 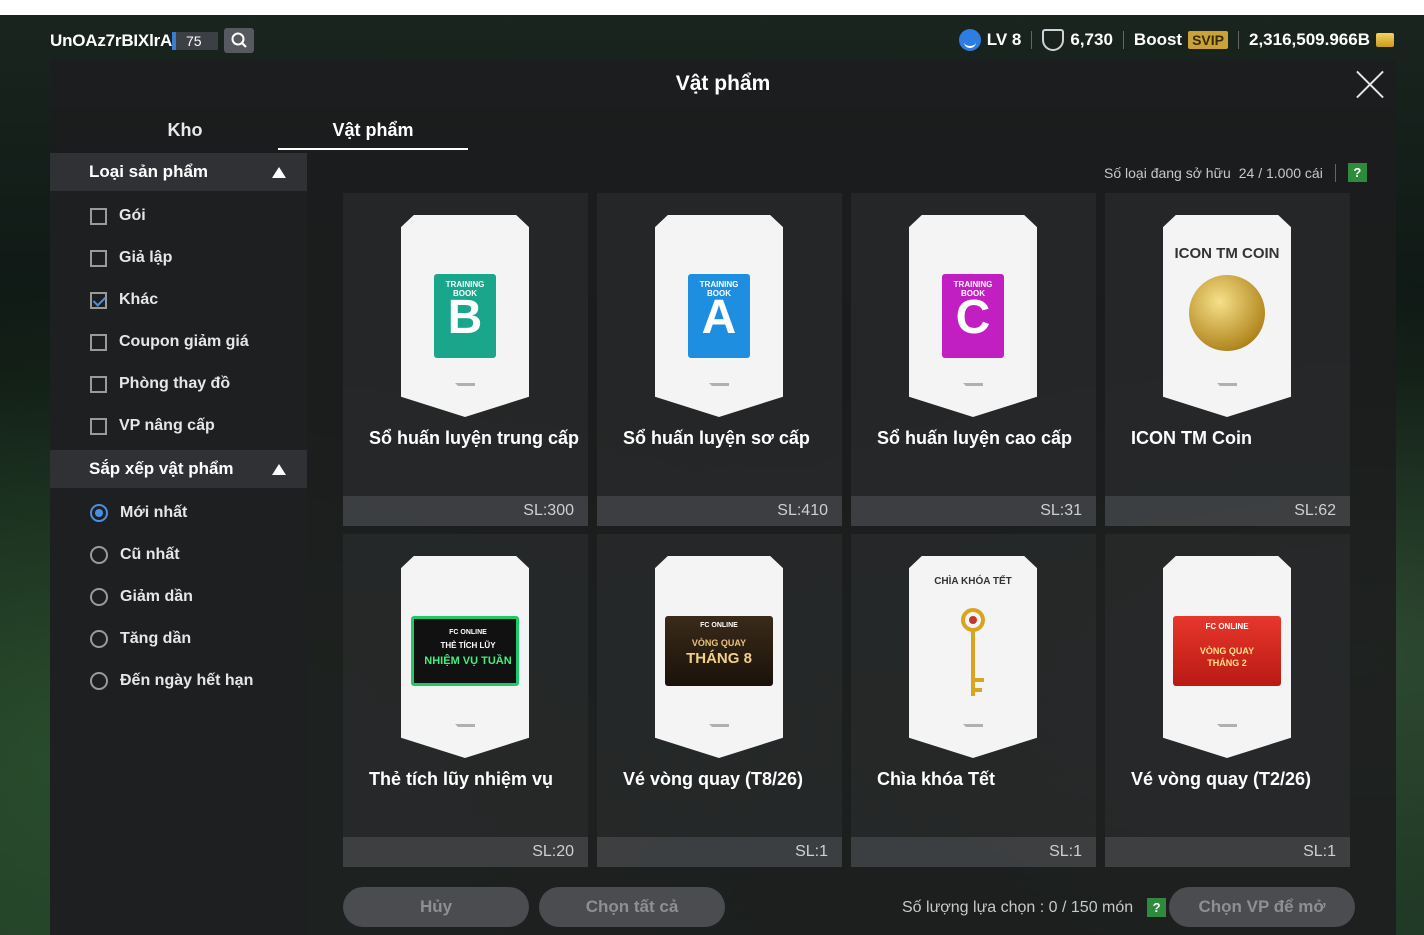 I want to click on filter-option-phong-thay-do: Phòng thay đồ, so click(x=160, y=384).